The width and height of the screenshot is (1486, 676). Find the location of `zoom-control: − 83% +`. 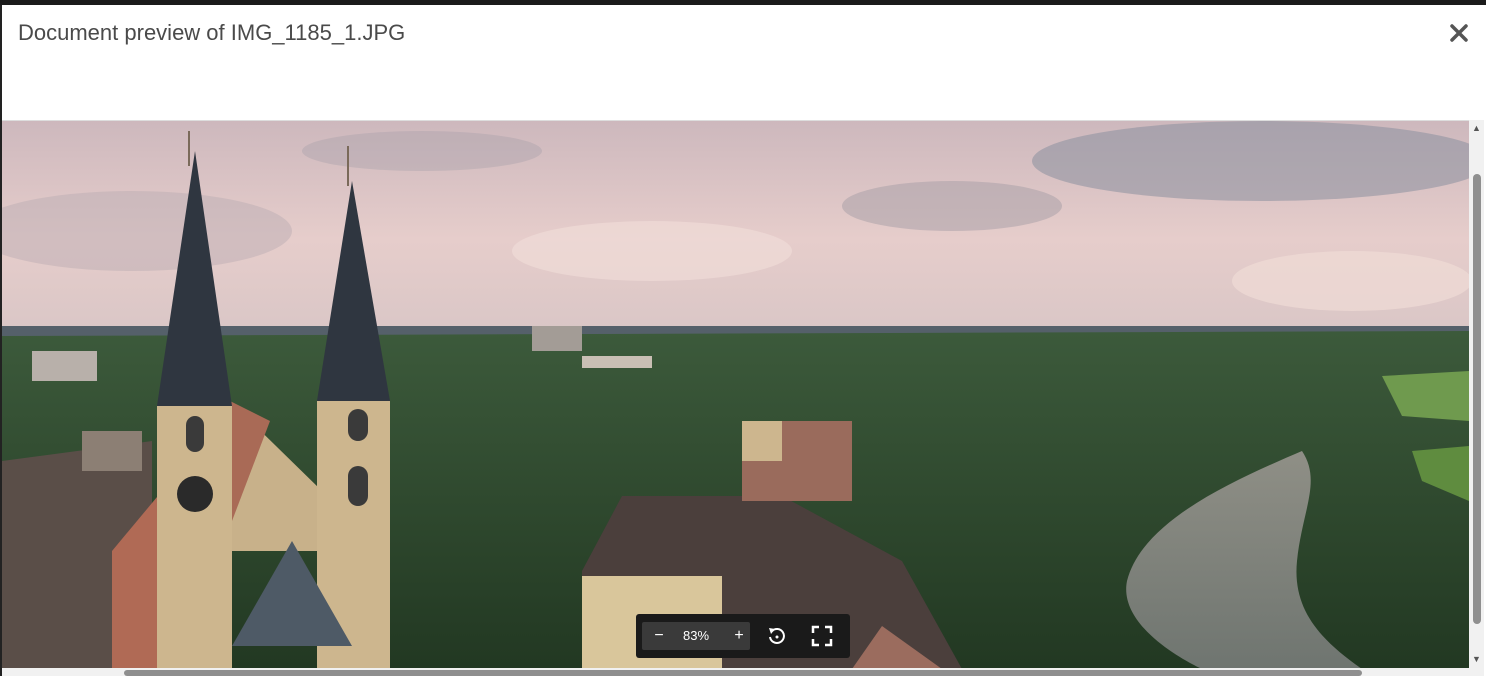

zoom-control: − 83% + is located at coordinates (696, 636).